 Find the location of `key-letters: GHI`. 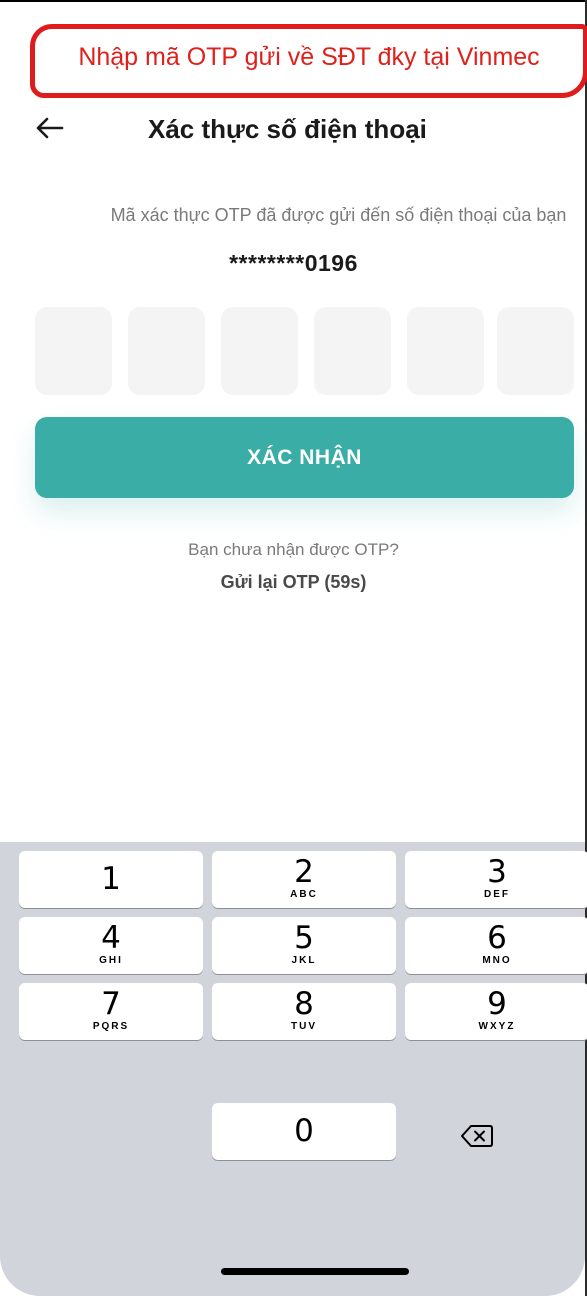

key-letters: GHI is located at coordinates (111, 960).